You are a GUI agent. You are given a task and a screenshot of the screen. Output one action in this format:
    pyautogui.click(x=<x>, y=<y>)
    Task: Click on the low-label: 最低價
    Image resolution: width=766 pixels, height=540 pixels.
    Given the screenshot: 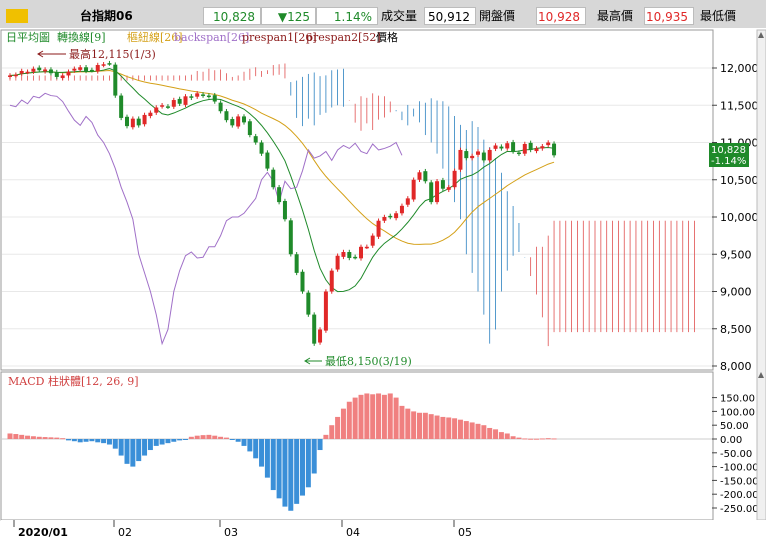 What is the action you would take?
    pyautogui.click(x=718, y=16)
    